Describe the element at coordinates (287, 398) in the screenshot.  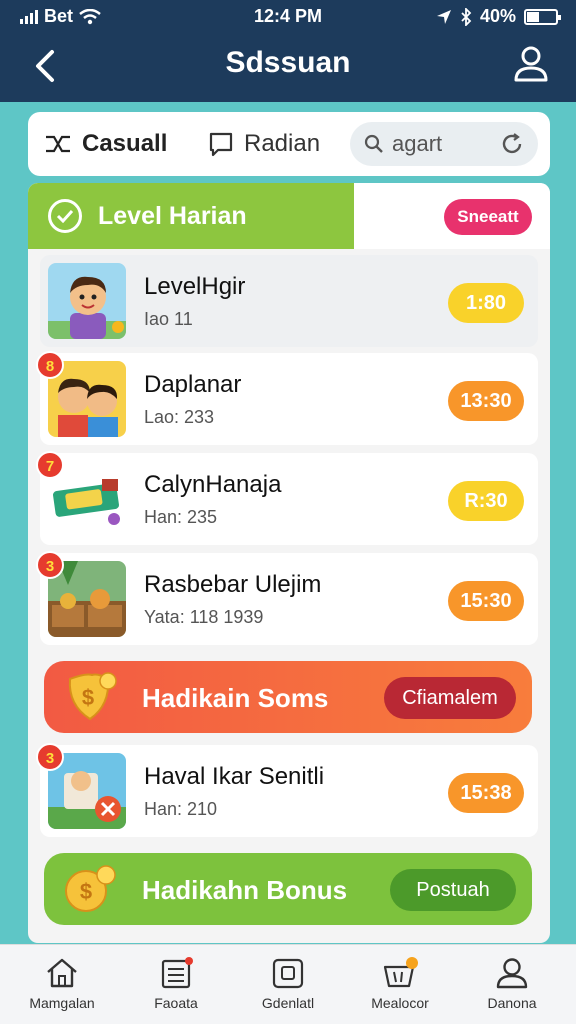
I see `game-row: 8 Daplanar Lao: 233 13:30` at that location.